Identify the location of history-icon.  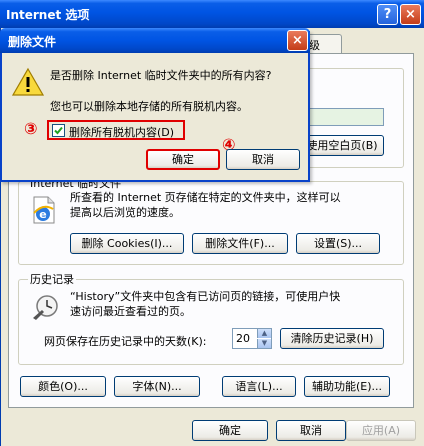
(45, 307).